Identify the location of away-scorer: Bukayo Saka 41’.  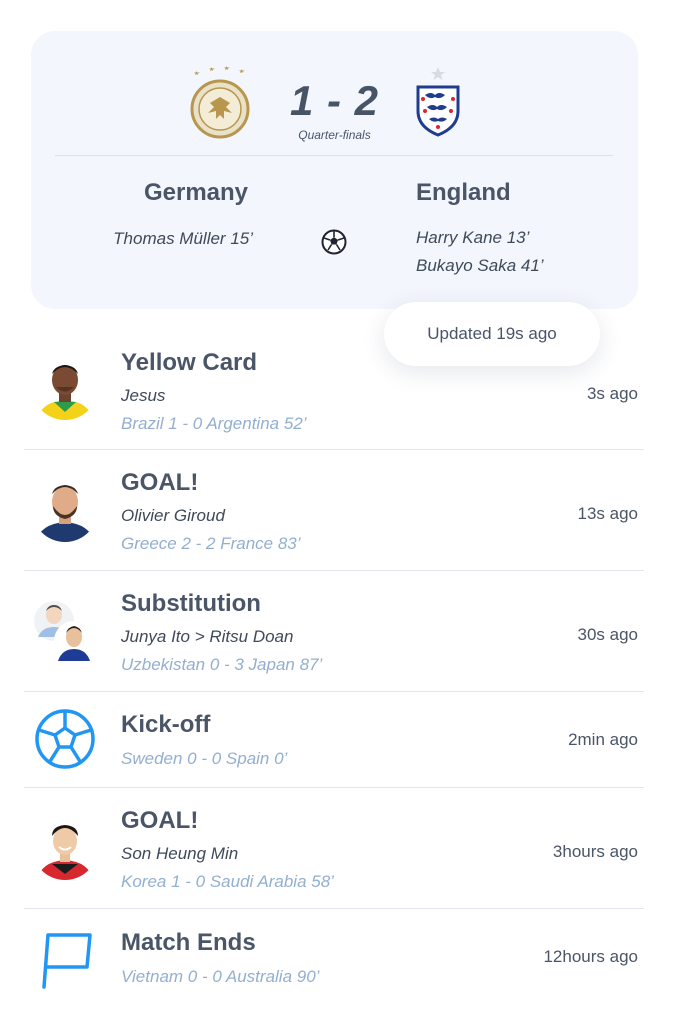
(480, 265).